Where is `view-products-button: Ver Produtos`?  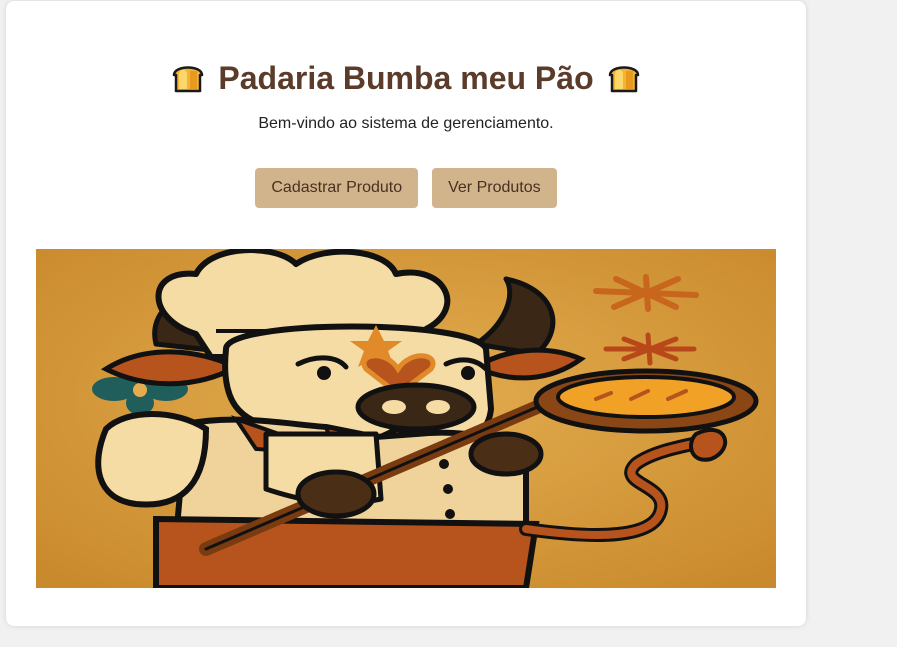
view-products-button: Ver Produtos is located at coordinates (494, 188).